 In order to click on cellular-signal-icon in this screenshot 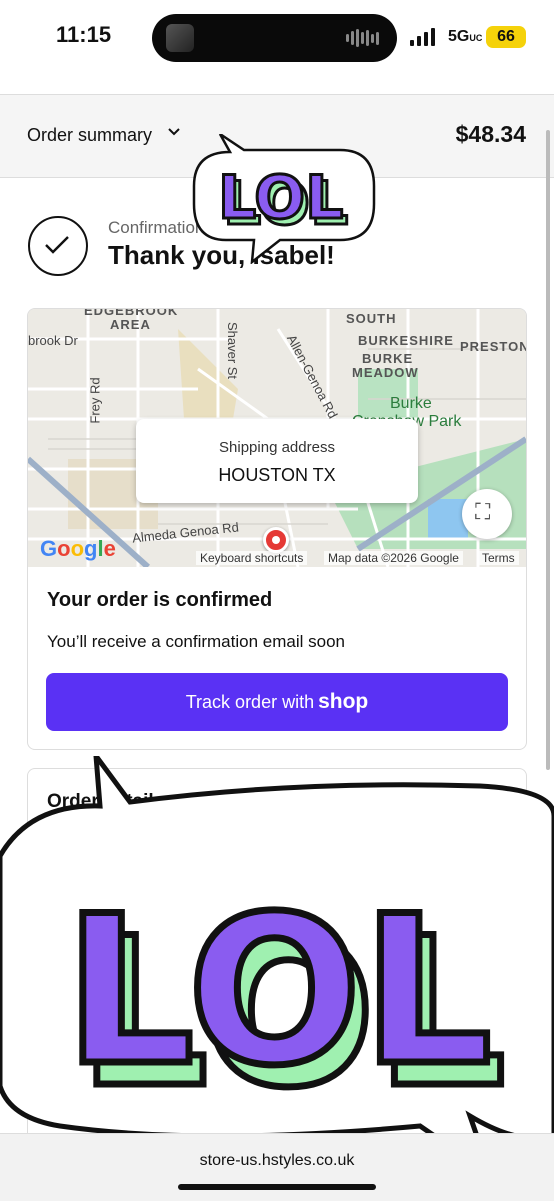, I will do `click(422, 37)`.